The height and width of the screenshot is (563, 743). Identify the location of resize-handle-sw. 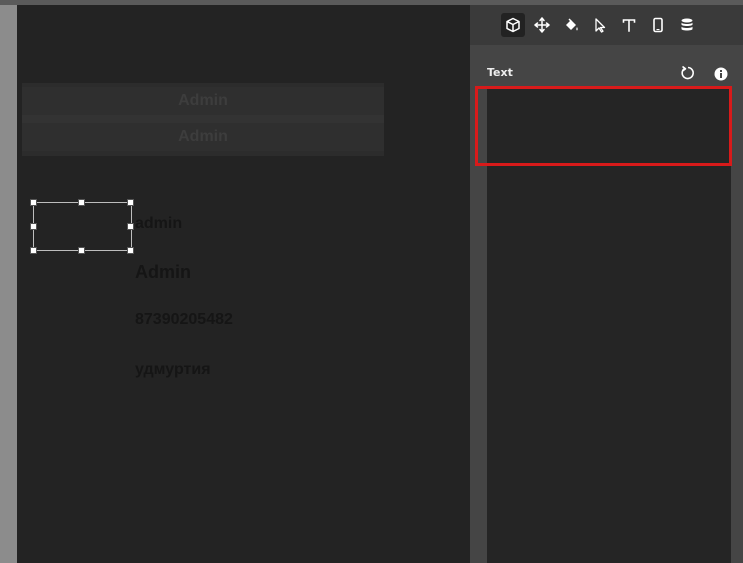
(33, 250).